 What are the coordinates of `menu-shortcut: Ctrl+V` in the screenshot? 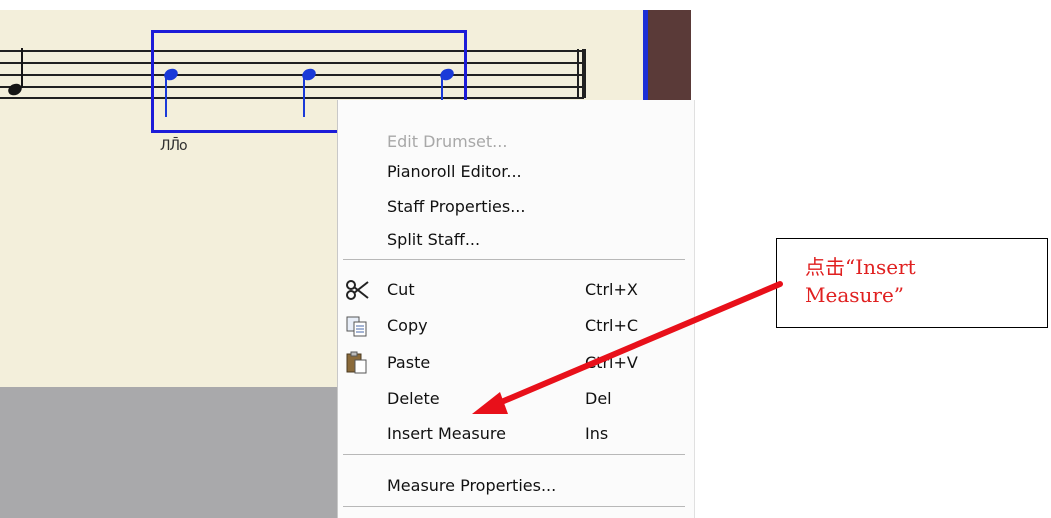 It's located at (611, 362).